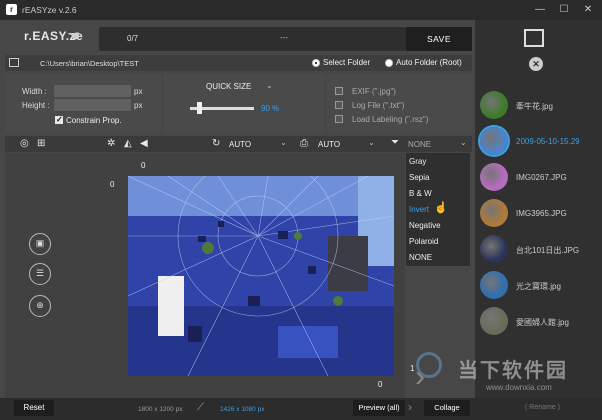 The width and height of the screenshot is (602, 420). What do you see at coordinates (24, 143) in the screenshot?
I see `target-icon: ◎` at bounding box center [24, 143].